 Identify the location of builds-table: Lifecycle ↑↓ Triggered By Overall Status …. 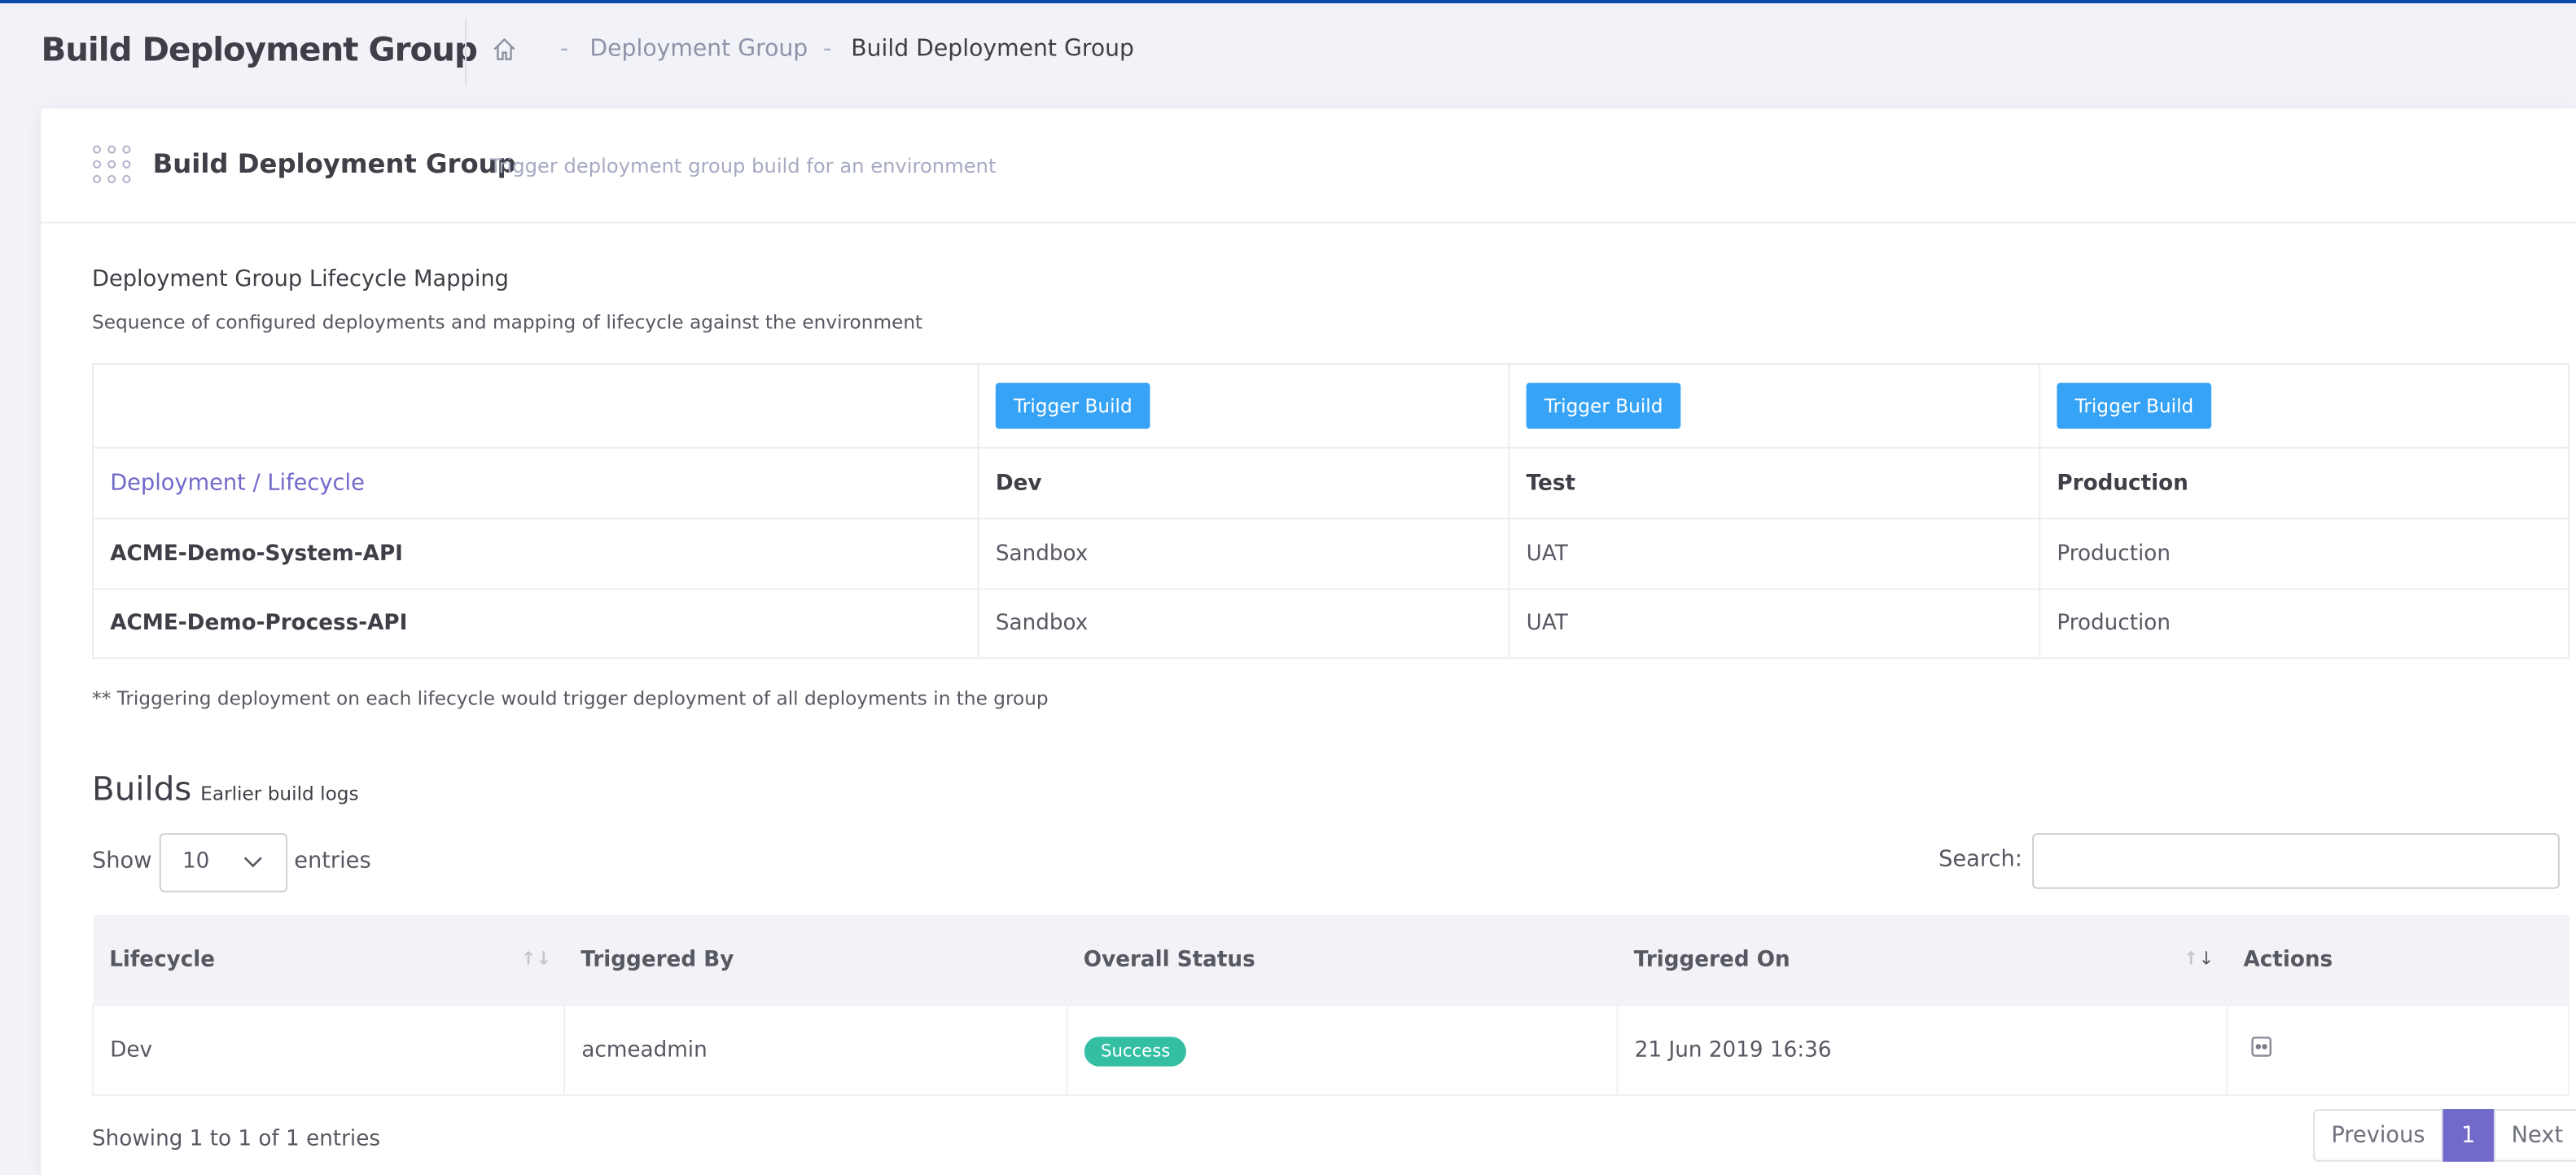
(1330, 1005).